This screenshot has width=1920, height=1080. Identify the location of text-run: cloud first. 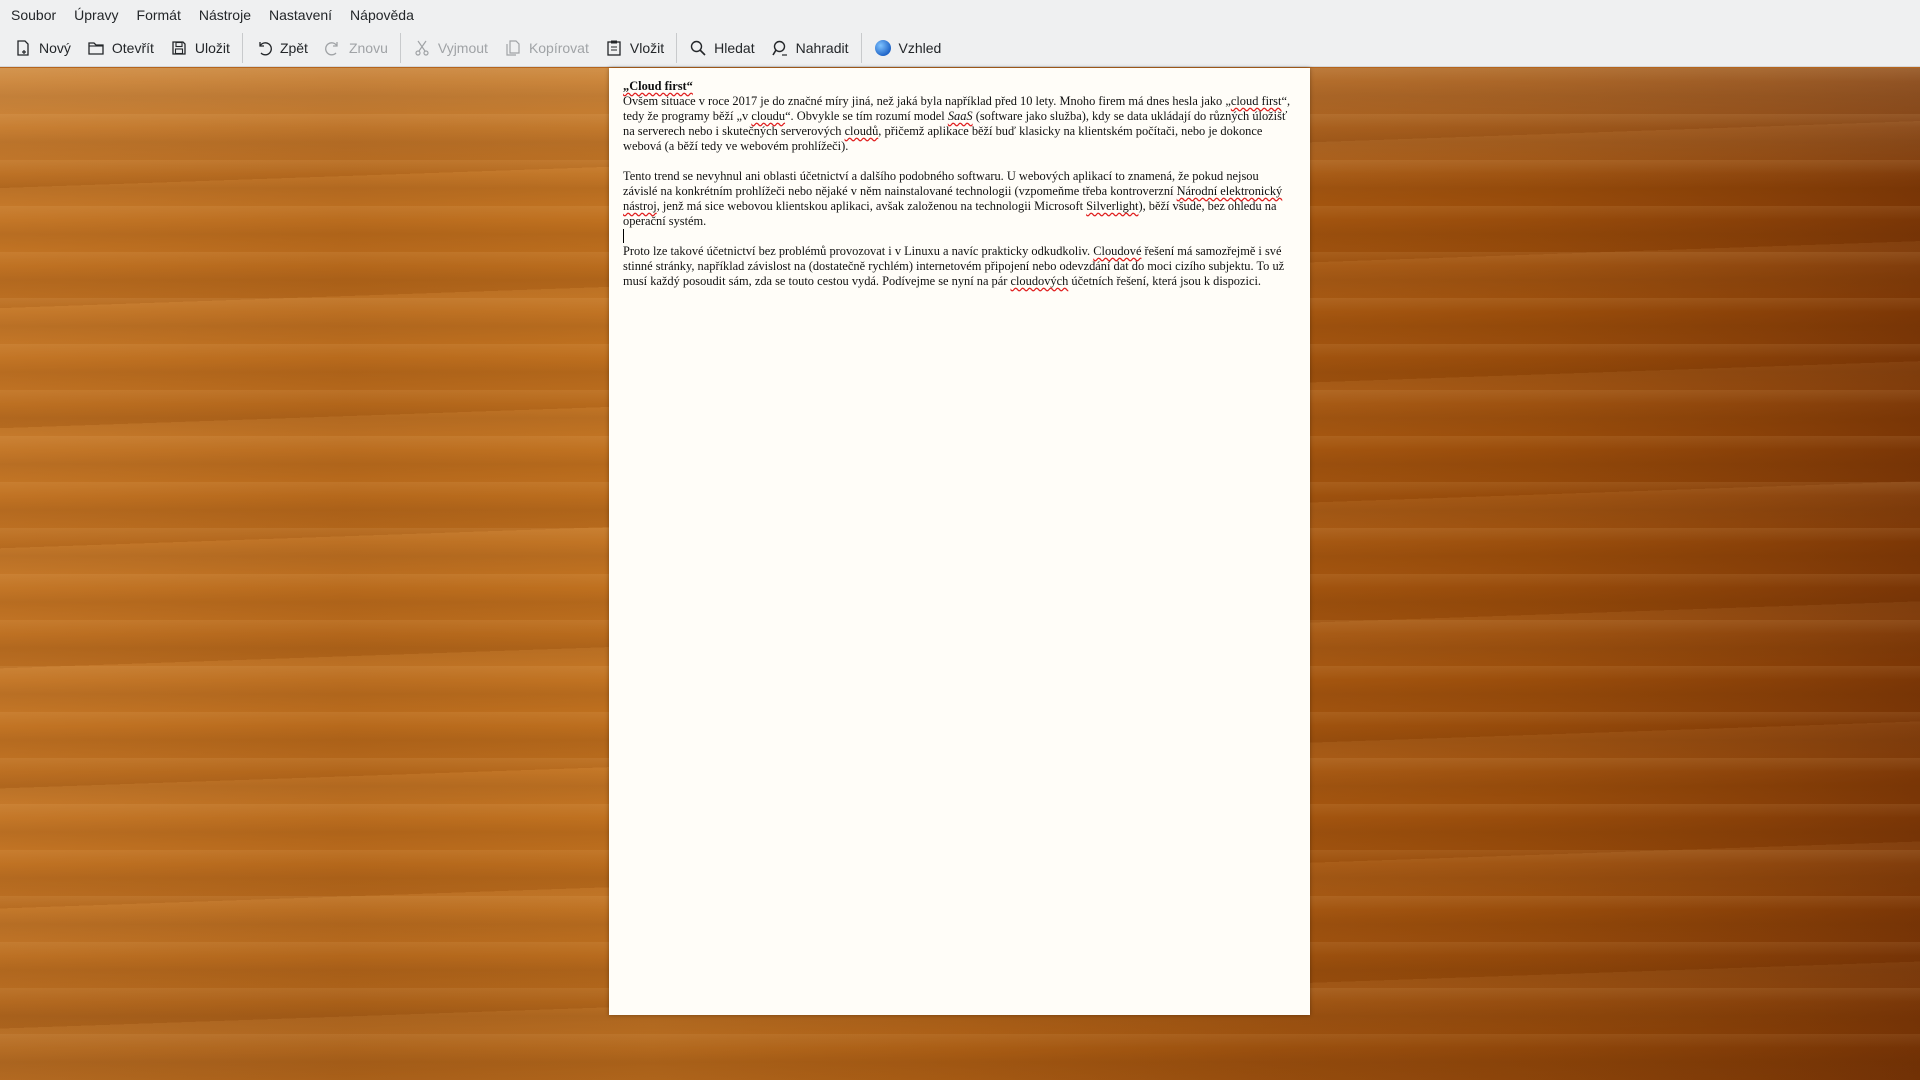
(1256, 101).